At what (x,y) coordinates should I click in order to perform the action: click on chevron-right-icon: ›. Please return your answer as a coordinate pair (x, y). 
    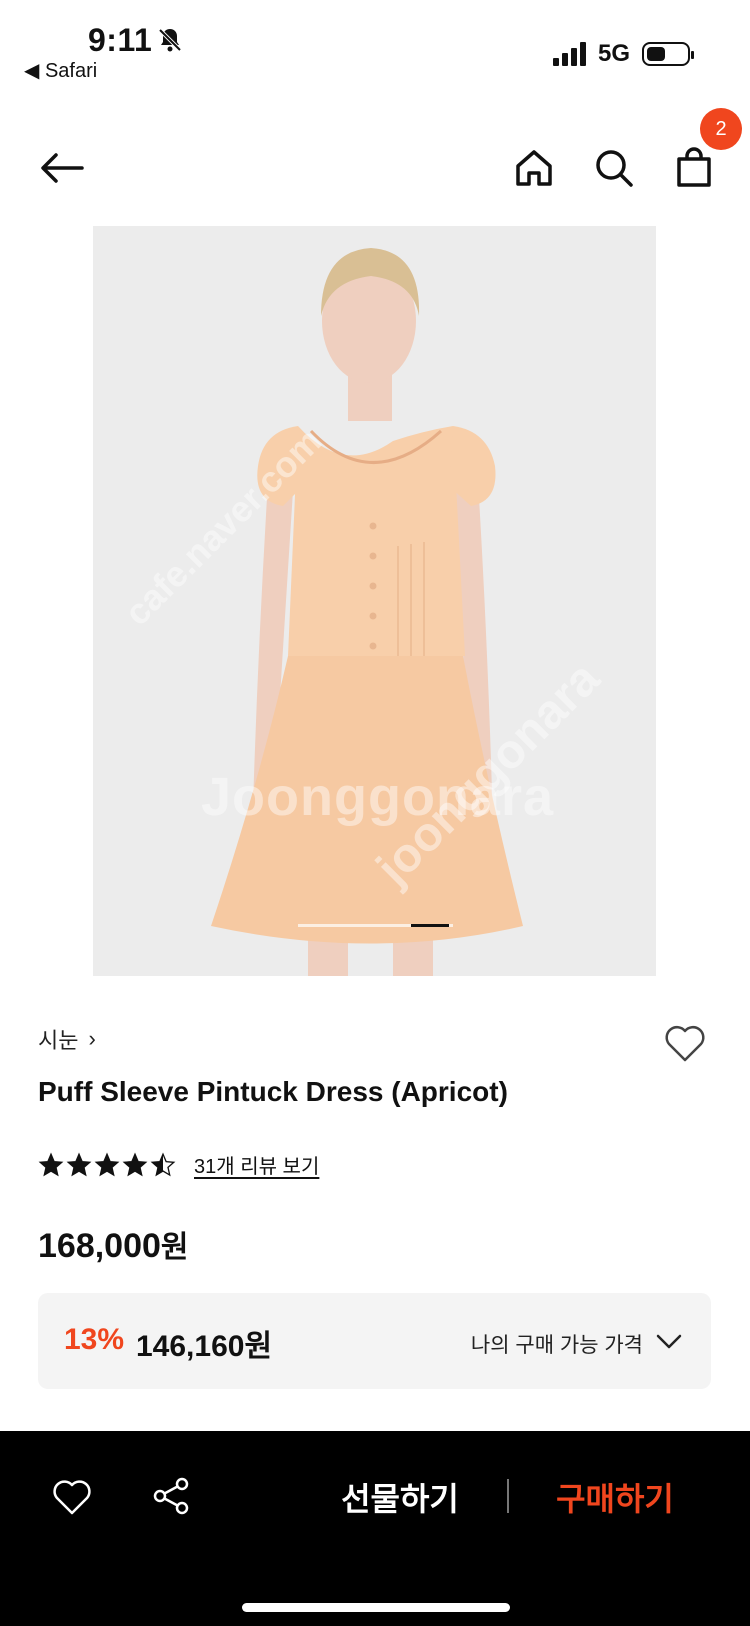
    Looking at the image, I should click on (92, 1038).